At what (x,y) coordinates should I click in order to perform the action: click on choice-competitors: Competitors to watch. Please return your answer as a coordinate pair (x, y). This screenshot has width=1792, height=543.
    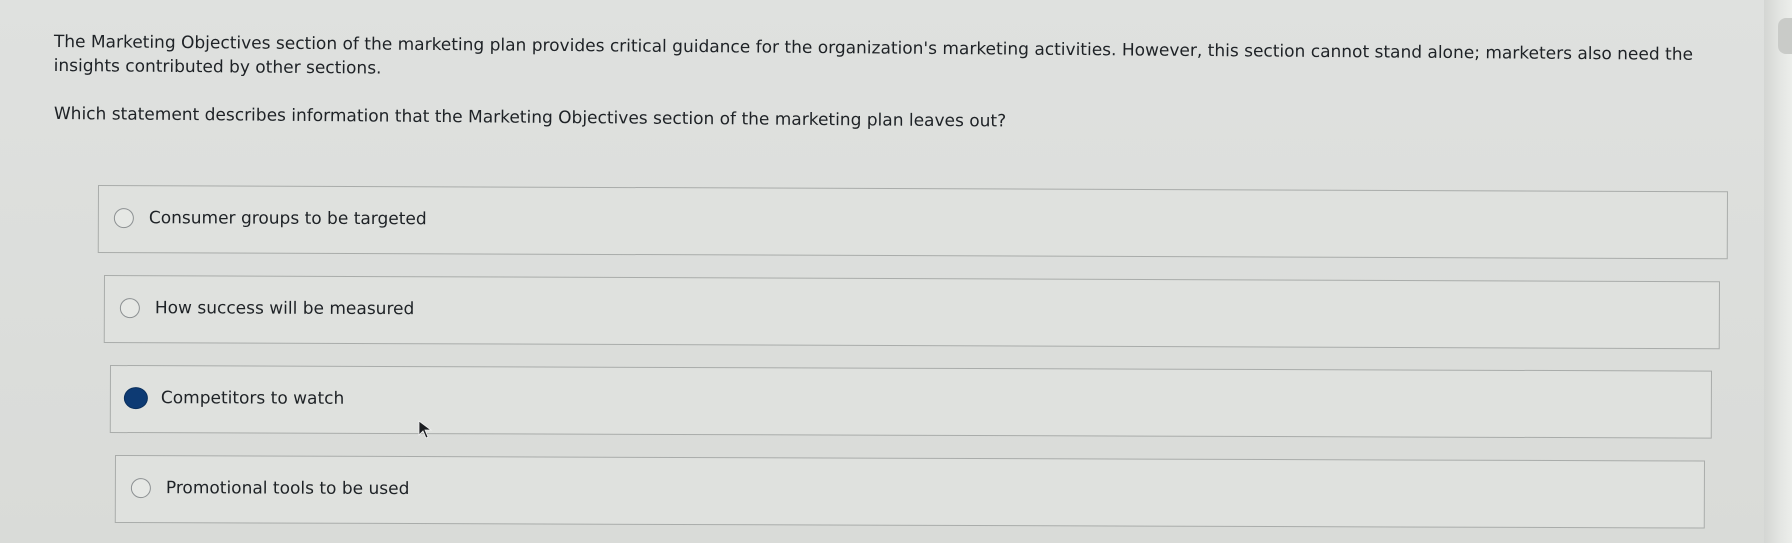
    Looking at the image, I should click on (910, 402).